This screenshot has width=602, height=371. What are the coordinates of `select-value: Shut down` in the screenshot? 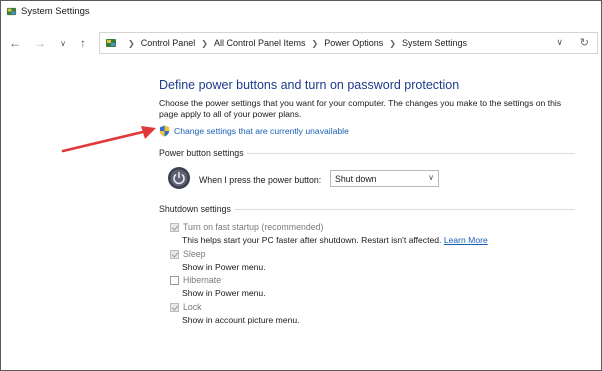 It's located at (356, 179).